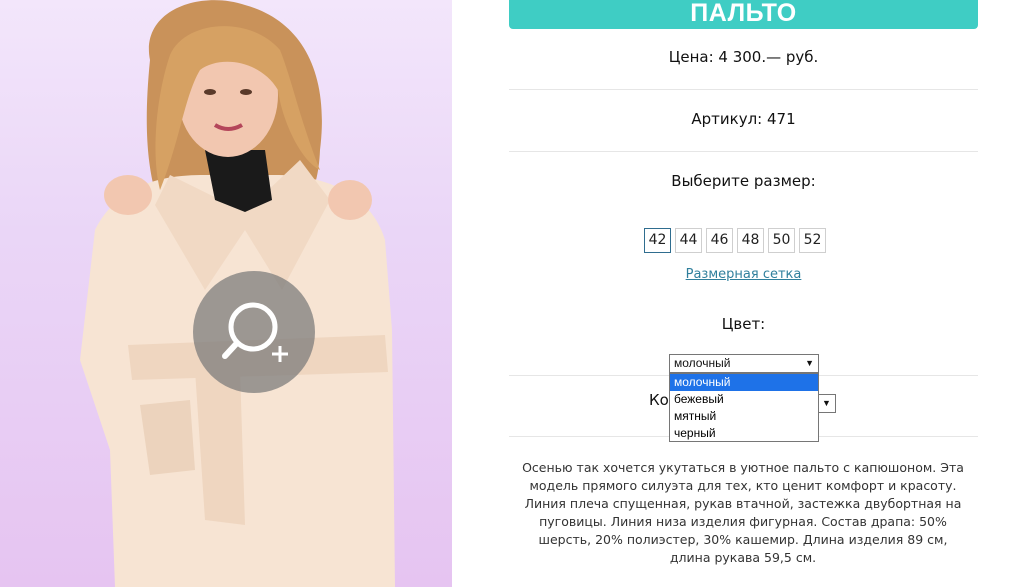 The height and width of the screenshot is (587, 1021). What do you see at coordinates (659, 400) in the screenshot?
I see `quantity-label: Ко` at bounding box center [659, 400].